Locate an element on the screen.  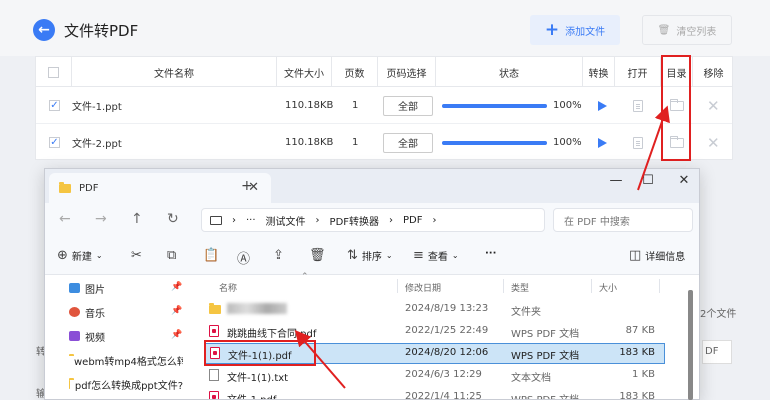
new-button: ⊕ 新建 ⌄ is located at coordinates (80, 255).